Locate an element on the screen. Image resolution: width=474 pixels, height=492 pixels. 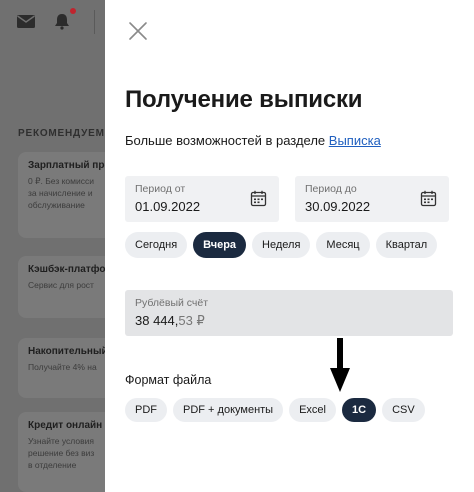
file-format-label: Формат файла is located at coordinates (168, 380).